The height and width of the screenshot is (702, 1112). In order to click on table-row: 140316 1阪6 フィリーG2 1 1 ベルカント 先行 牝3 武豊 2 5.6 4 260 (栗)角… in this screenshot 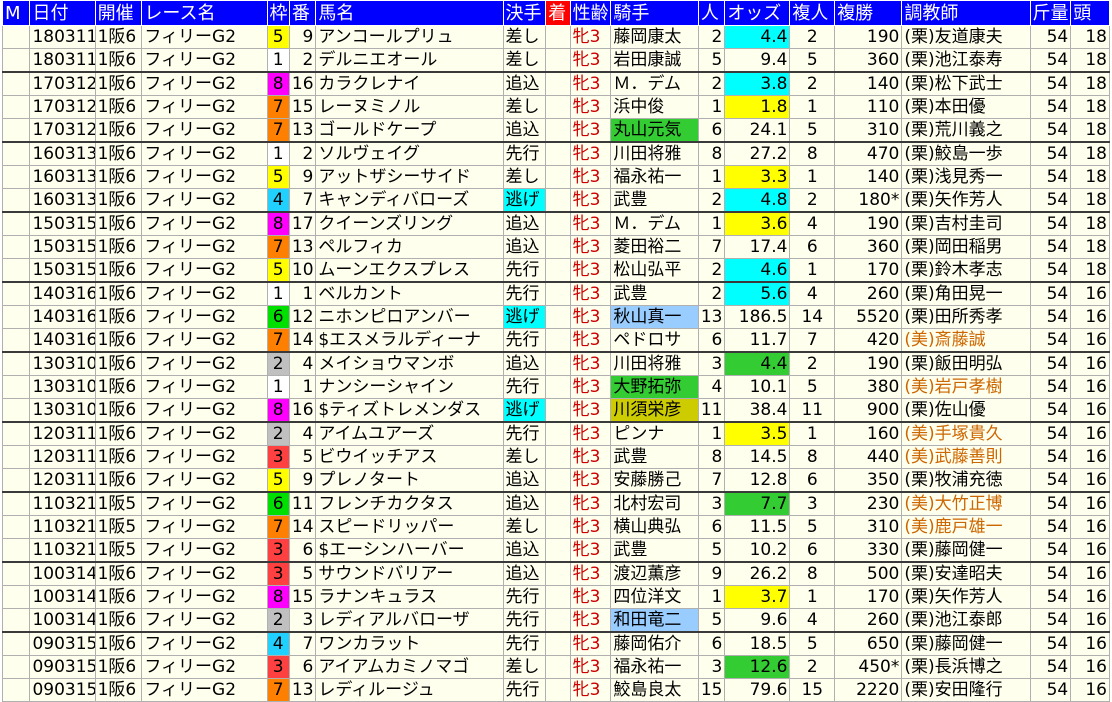, I will do `click(555, 293)`.